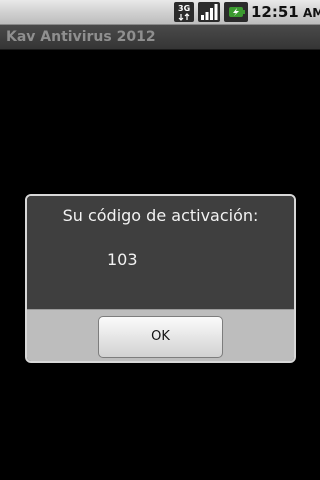 The height and width of the screenshot is (480, 320). What do you see at coordinates (160, 37) in the screenshot?
I see `app-title-bar: Kav Antivirus 2012` at bounding box center [160, 37].